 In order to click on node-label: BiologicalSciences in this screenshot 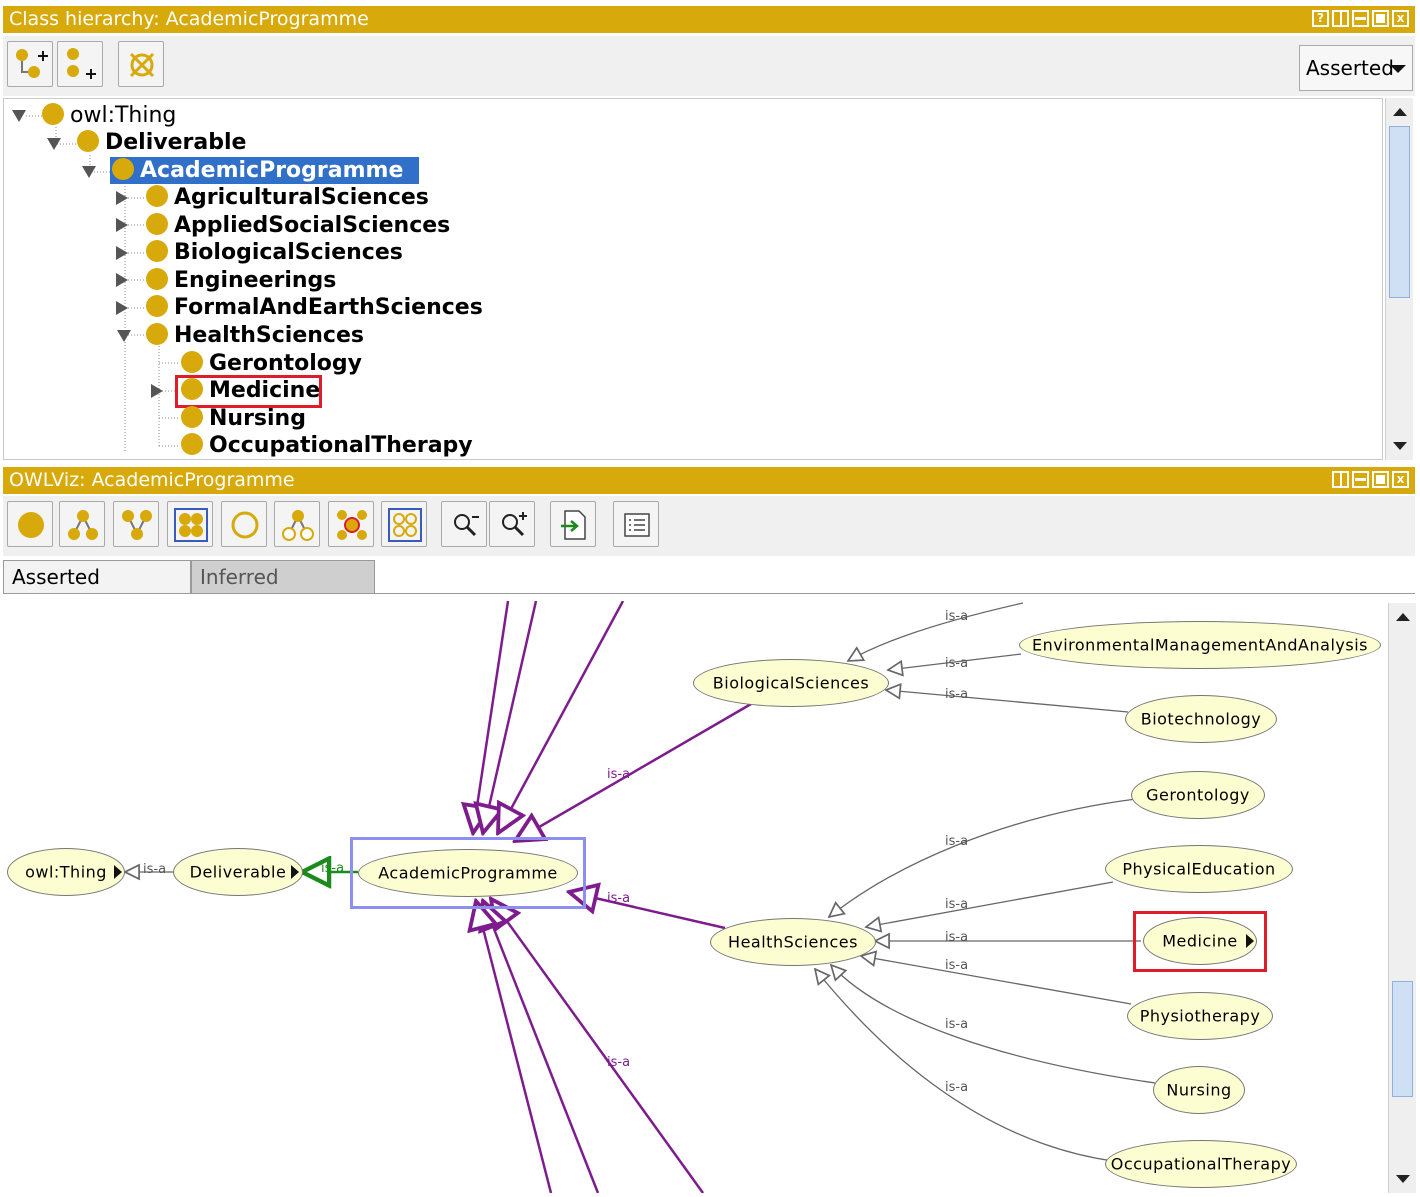, I will do `click(791, 683)`.